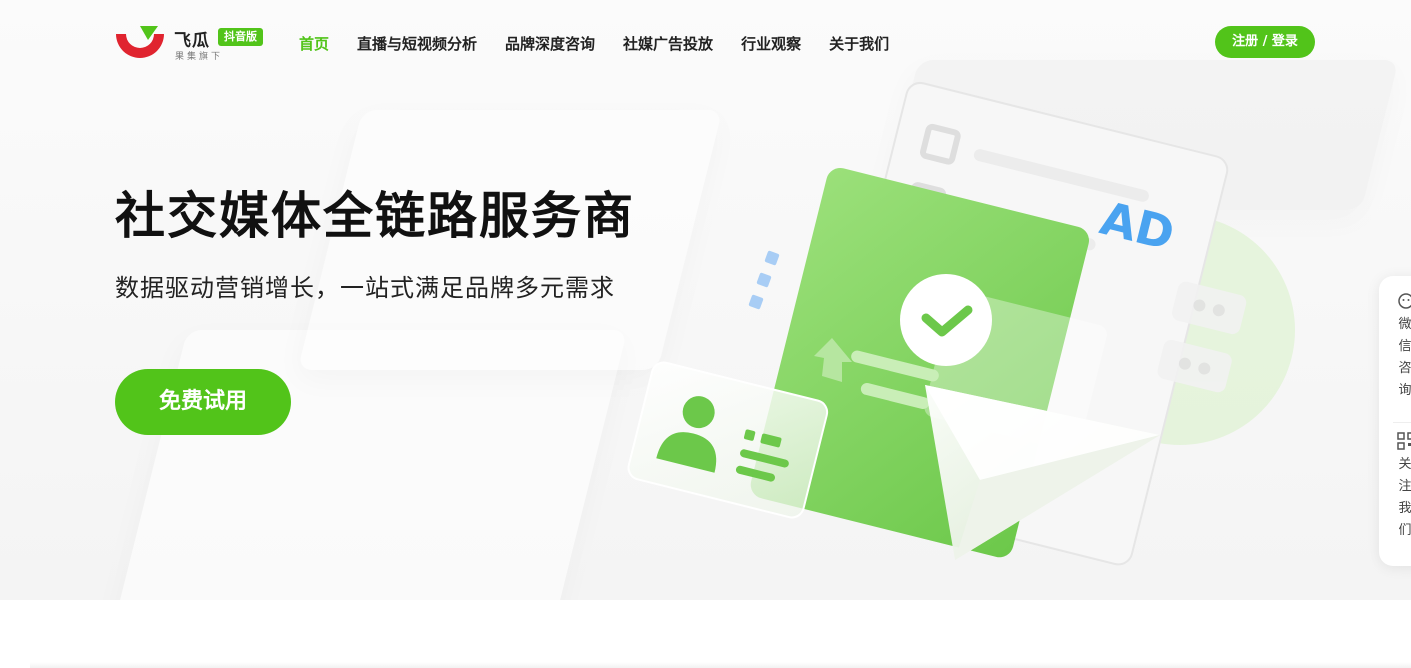 The width and height of the screenshot is (1411, 668). Describe the element at coordinates (240, 37) in the screenshot. I see `brand-badge: 抖音版` at that location.